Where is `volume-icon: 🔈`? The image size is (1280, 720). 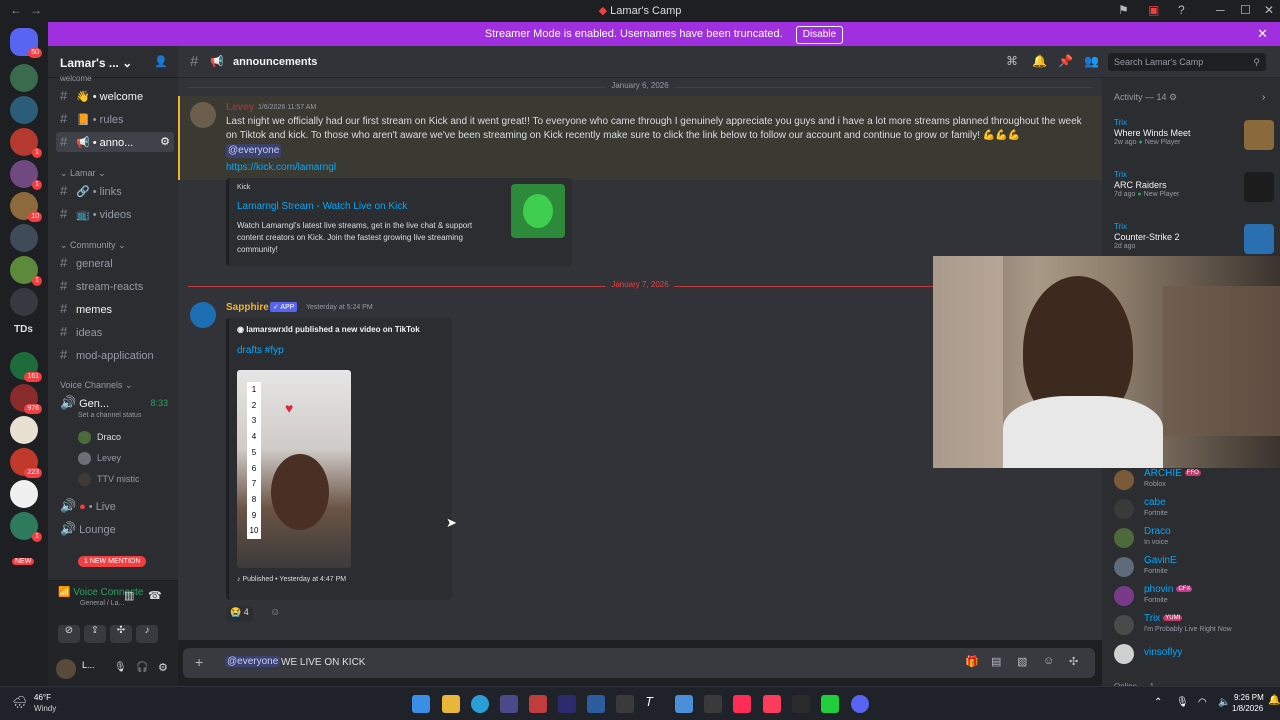
volume-icon: 🔈 is located at coordinates (1224, 702).